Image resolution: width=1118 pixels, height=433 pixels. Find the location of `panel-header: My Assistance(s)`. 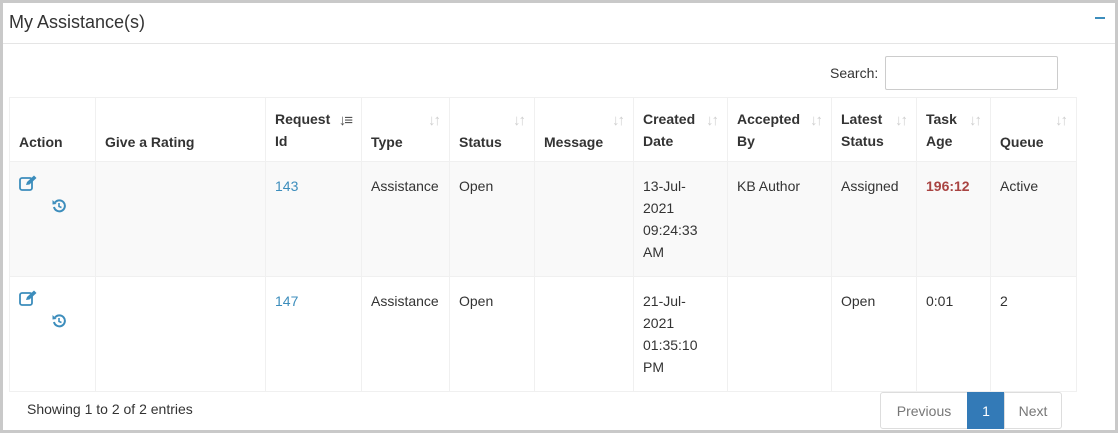

panel-header: My Assistance(s) is located at coordinates (559, 23).